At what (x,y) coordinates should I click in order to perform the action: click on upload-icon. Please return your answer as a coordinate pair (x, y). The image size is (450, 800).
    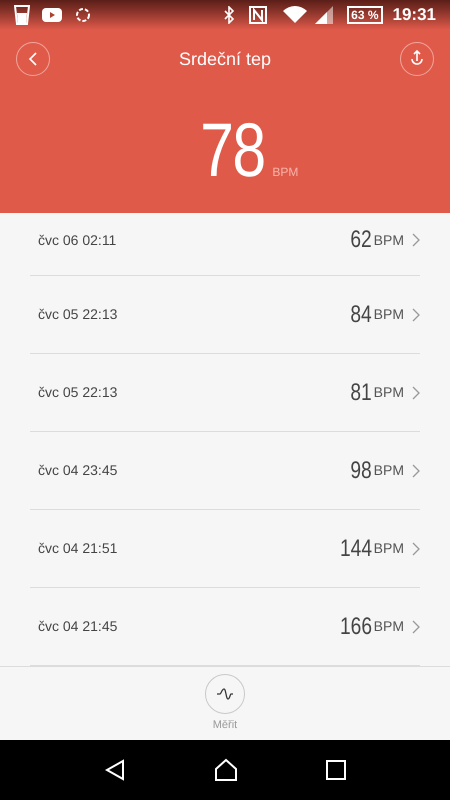
    Looking at the image, I should click on (417, 59).